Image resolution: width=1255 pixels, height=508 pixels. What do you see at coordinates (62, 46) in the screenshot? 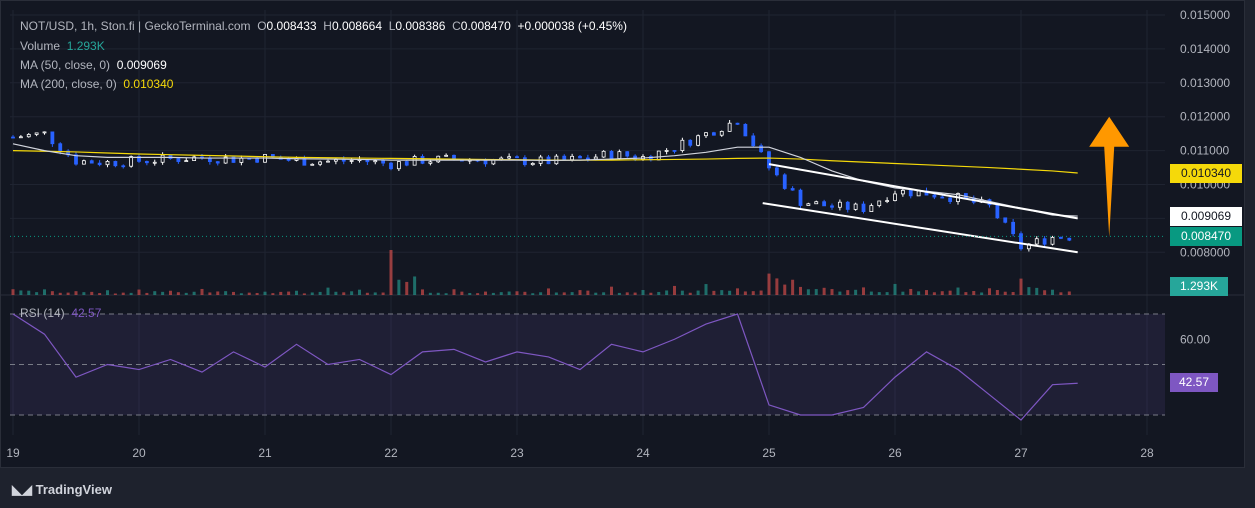
I see `volume-legend: Volume 1.293K` at bounding box center [62, 46].